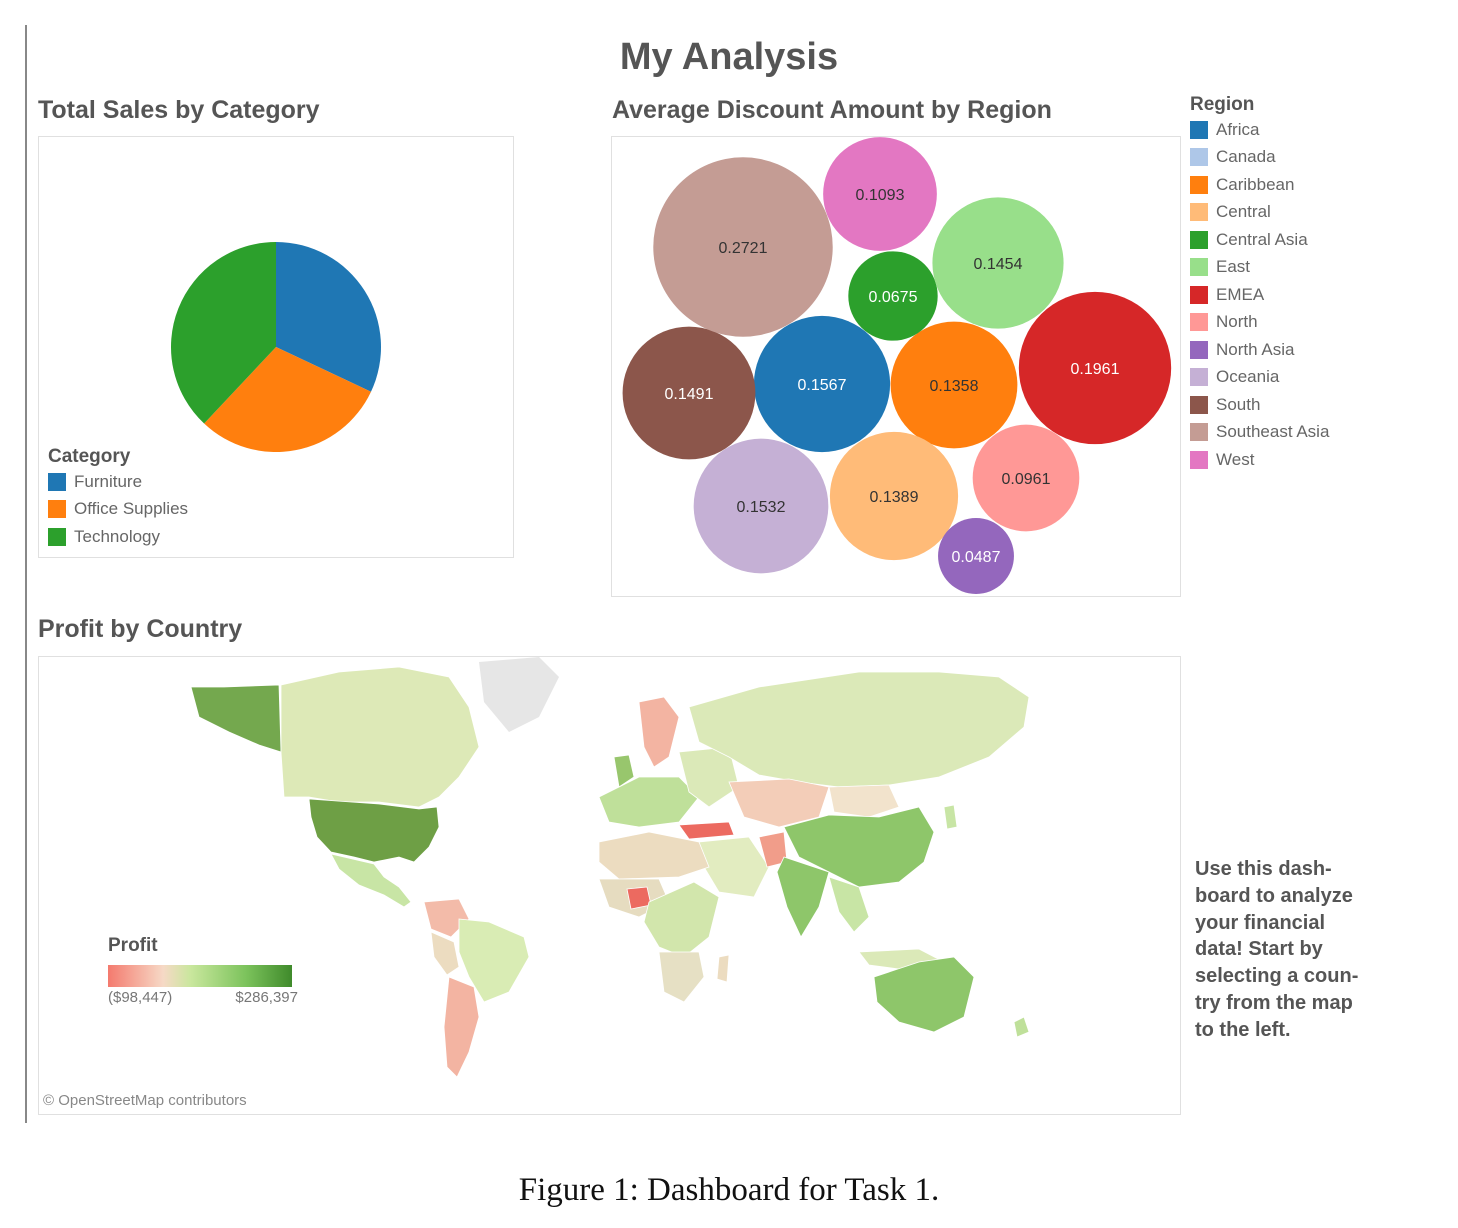 The width and height of the screenshot is (1458, 1228). Describe the element at coordinates (1237, 322) in the screenshot. I see `legend-label: North` at that location.